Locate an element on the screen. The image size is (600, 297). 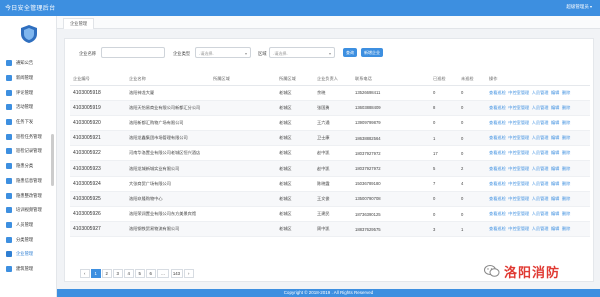
table-cell: 大张商贸广场有限公司 is located at coordinates (168, 184).